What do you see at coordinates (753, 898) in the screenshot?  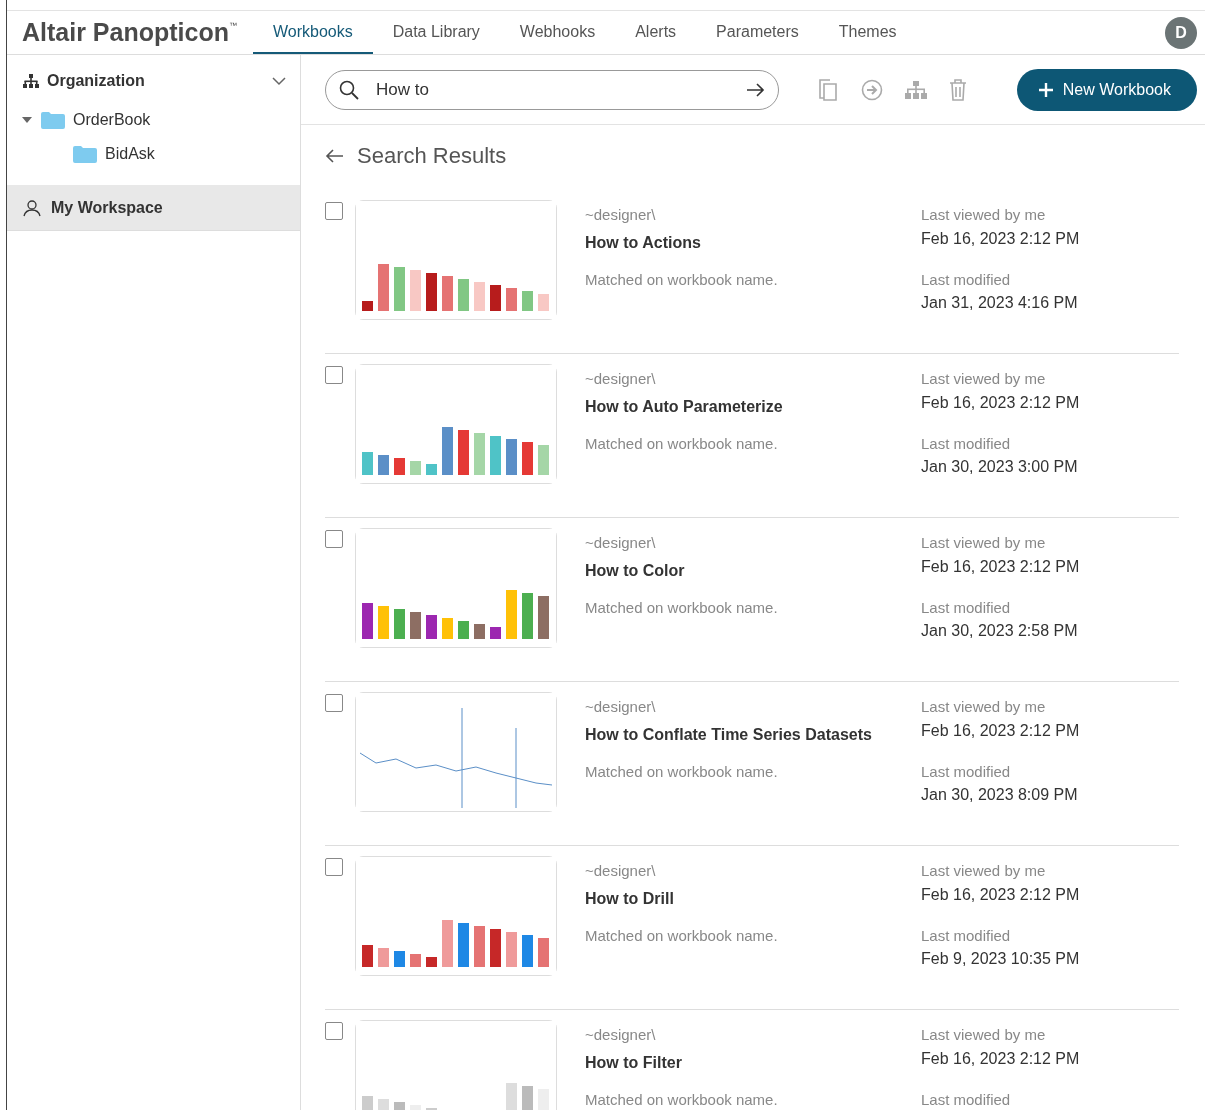 I see `workbook-name: How to Drill` at bounding box center [753, 898].